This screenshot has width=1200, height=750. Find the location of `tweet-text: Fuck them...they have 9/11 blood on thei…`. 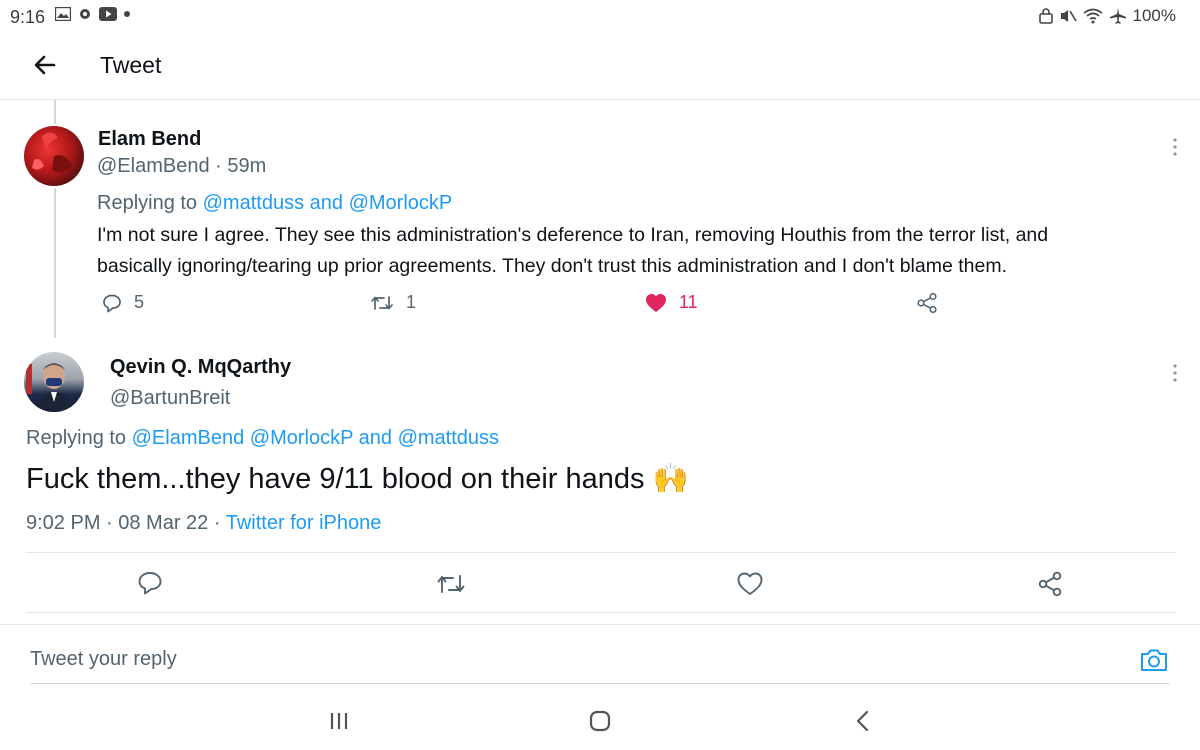

tweet-text: Fuck them...they have 9/11 blood on thei… is located at coordinates (357, 479).